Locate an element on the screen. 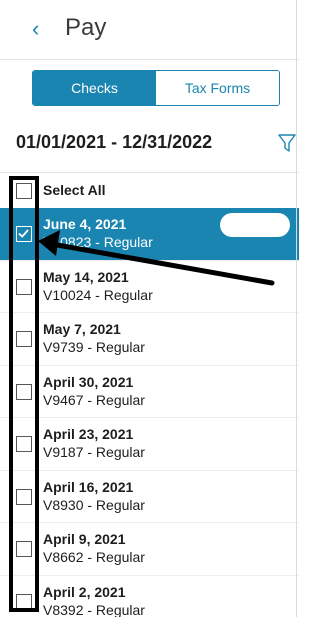 The height and width of the screenshot is (617, 320). check-row: April 23, 2021 V9187 - Regular is located at coordinates (149, 444).